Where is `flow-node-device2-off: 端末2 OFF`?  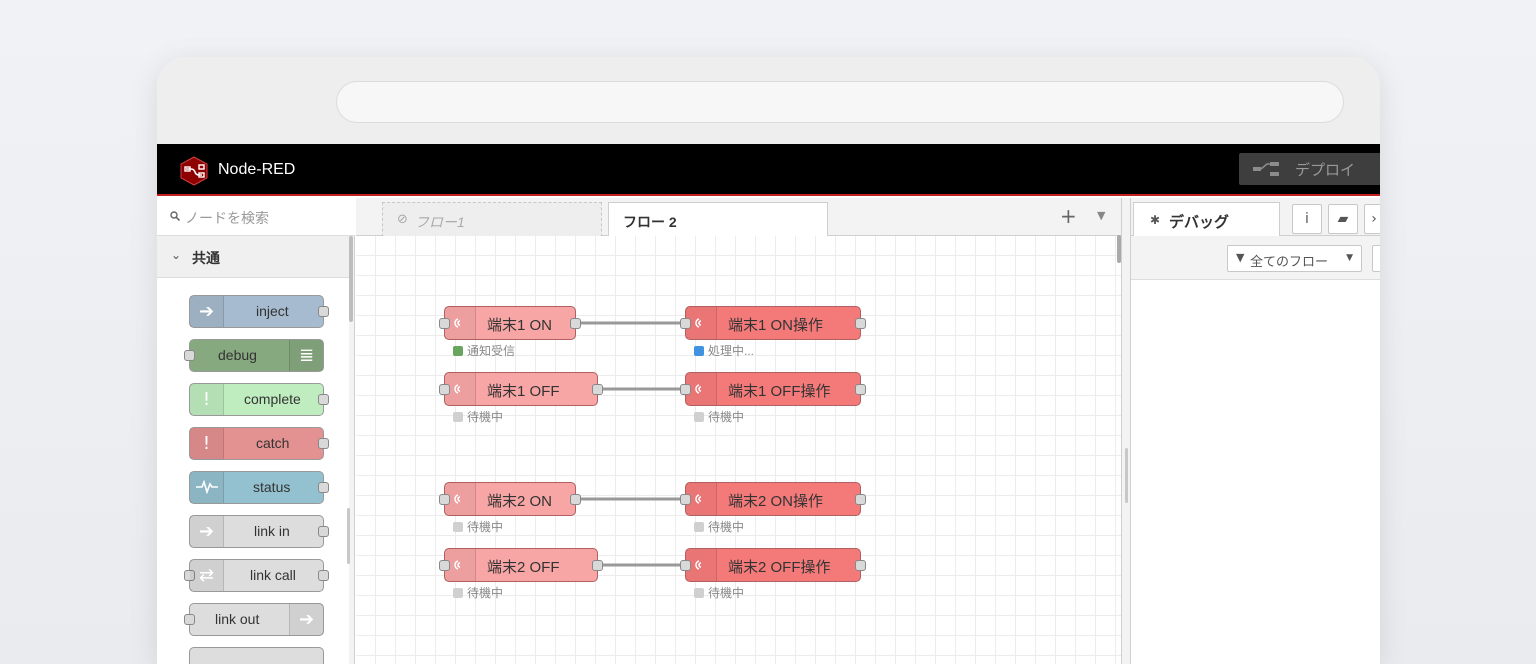 flow-node-device2-off: 端末2 OFF is located at coordinates (521, 565).